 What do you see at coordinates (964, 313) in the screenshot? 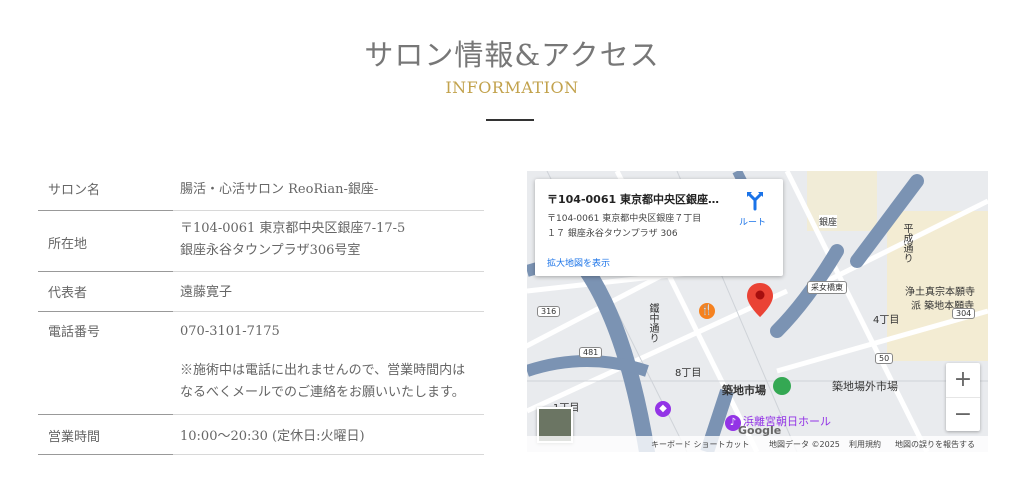
I see `route-shield-304: 304` at bounding box center [964, 313].